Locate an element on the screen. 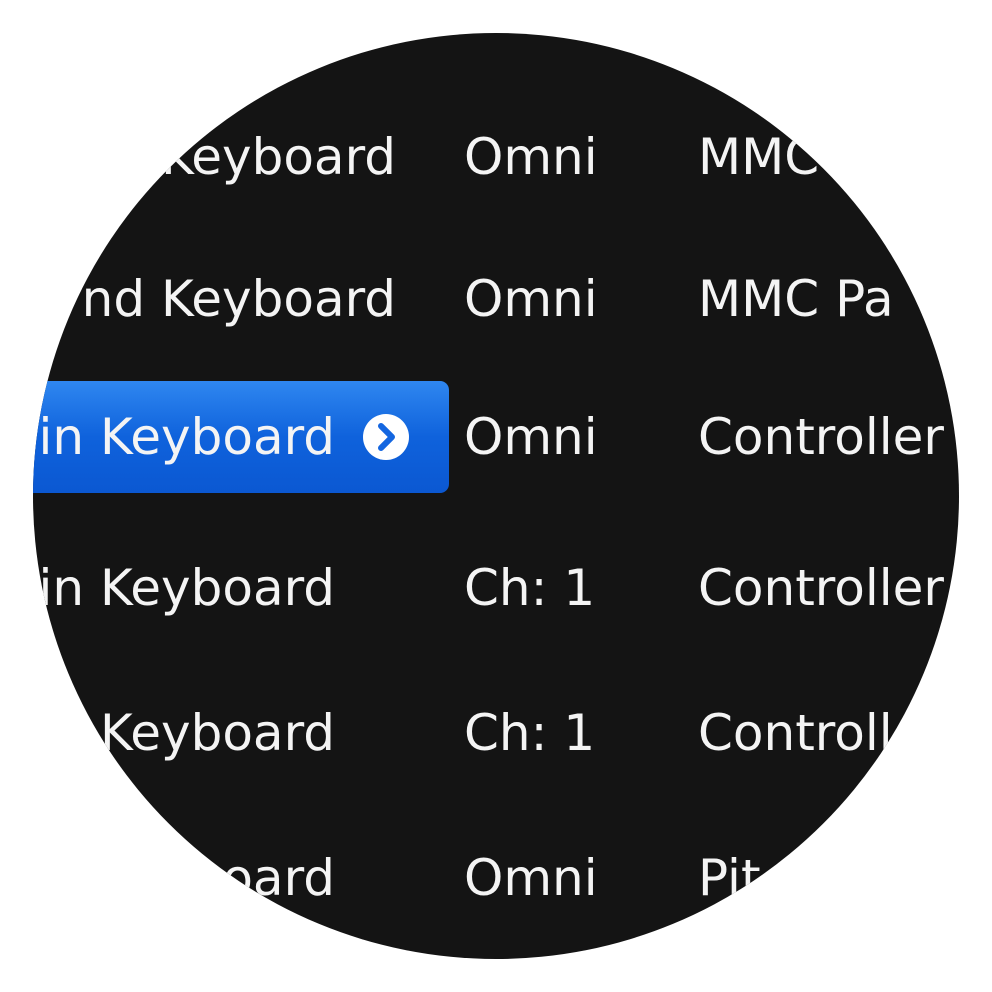  list-row: oard Omni Pit is located at coordinates (496, 878).